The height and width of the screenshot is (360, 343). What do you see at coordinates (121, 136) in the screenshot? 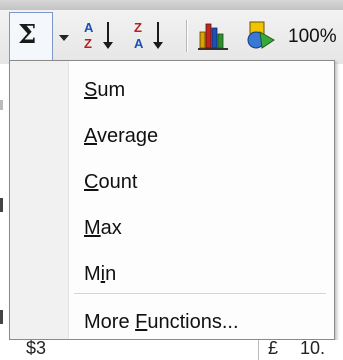
I see `menu-item-average: Average` at bounding box center [121, 136].